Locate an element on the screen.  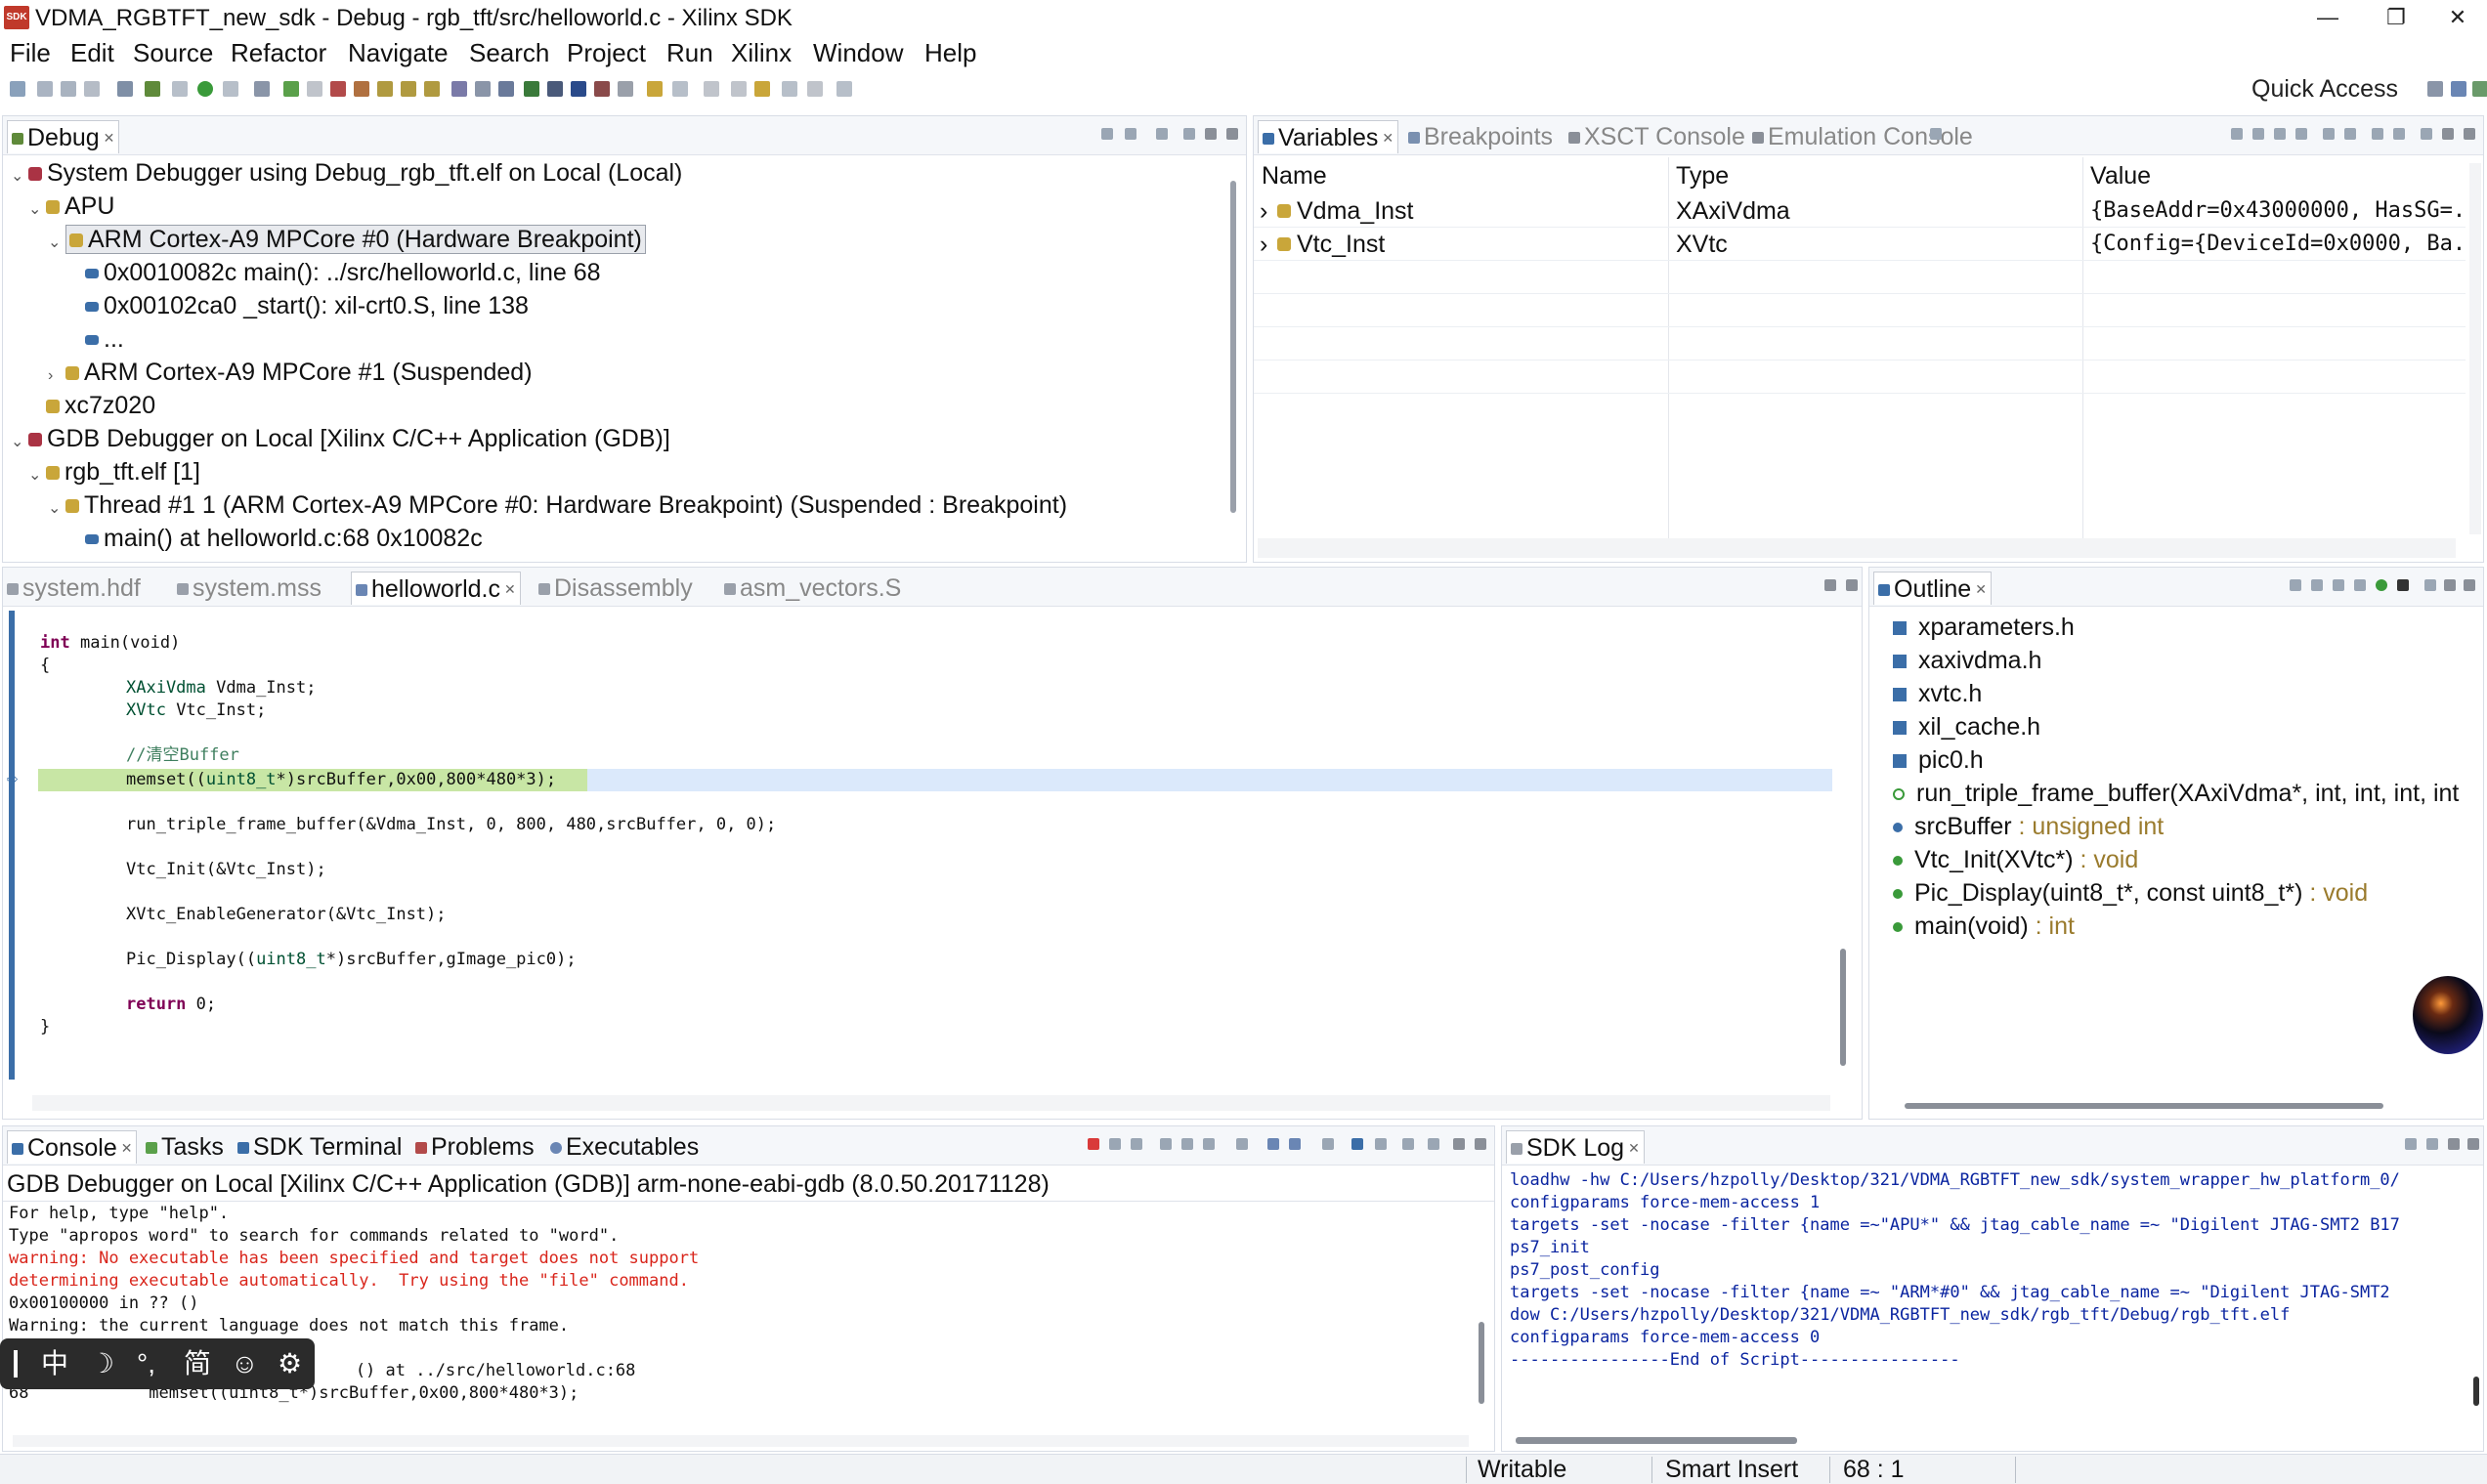
tree-item-core1: › ARM Cortex-A9 MPCore #1 (Suspended) is located at coordinates (290, 374).